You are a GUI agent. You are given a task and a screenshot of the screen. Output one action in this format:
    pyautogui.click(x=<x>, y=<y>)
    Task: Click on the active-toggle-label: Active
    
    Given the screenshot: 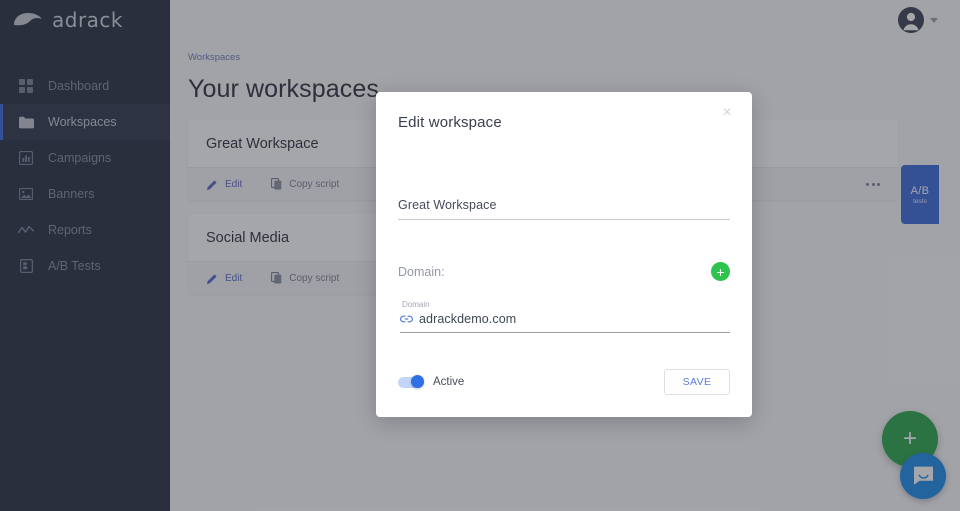 What is the action you would take?
    pyautogui.click(x=449, y=382)
    